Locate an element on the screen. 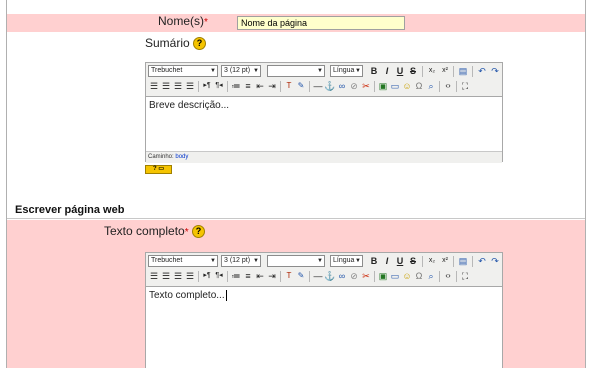  name-input: Nome da página is located at coordinates (321, 23).